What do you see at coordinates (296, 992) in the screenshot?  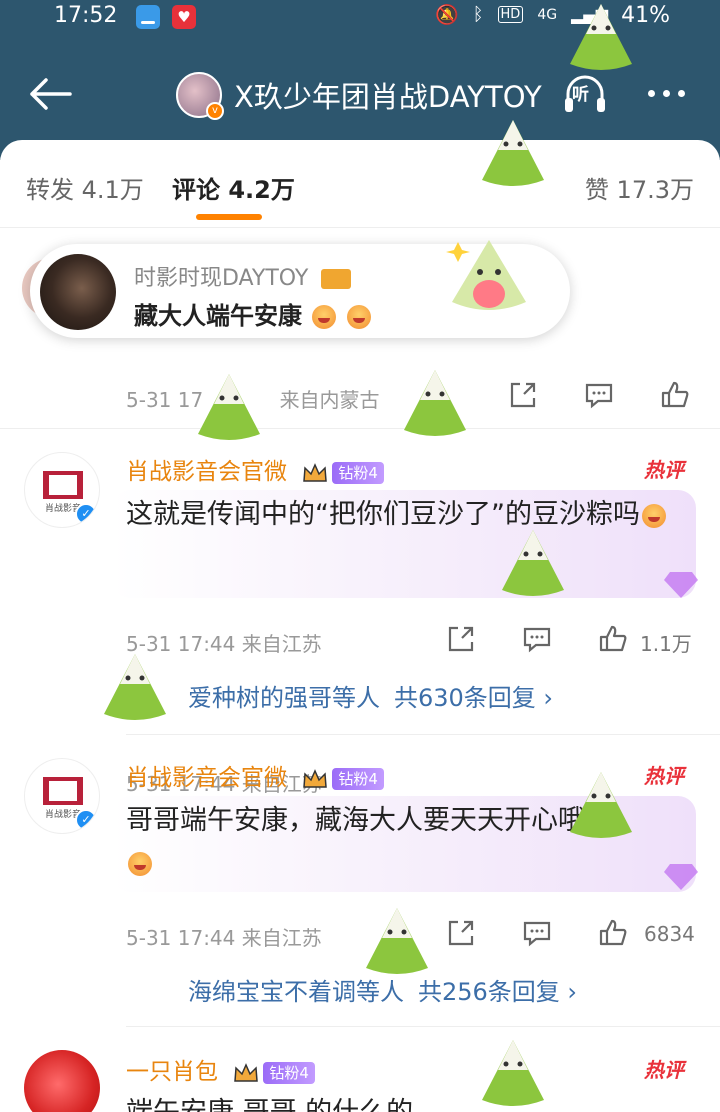 I see `reply-users: 海绵宝宝不着调等人` at bounding box center [296, 992].